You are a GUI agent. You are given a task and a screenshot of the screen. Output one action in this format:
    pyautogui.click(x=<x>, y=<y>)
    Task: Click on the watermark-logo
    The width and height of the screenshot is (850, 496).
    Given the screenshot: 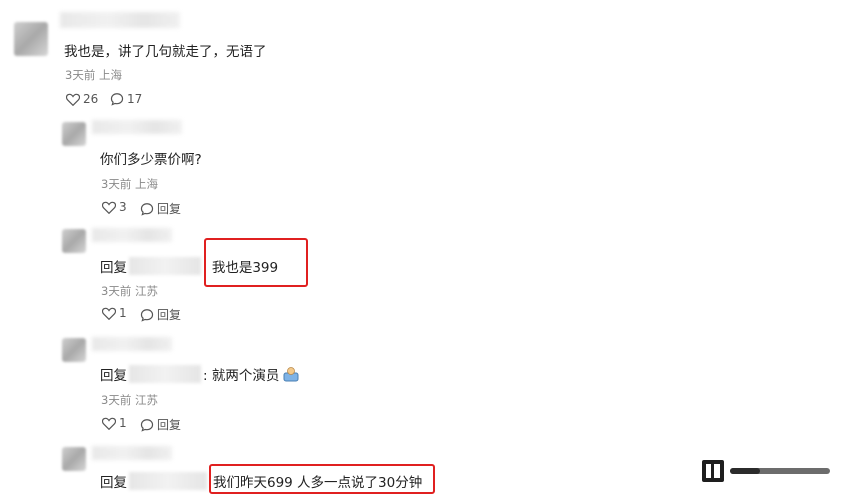 What is the action you would take?
    pyautogui.click(x=766, y=471)
    